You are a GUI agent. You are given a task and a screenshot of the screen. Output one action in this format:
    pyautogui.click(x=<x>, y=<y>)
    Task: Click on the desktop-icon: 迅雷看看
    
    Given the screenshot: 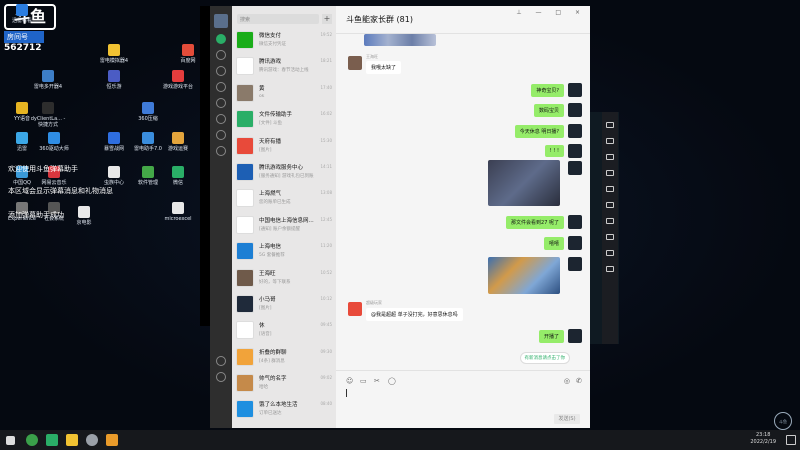 What is the action you would take?
    pyautogui.click(x=22, y=14)
    